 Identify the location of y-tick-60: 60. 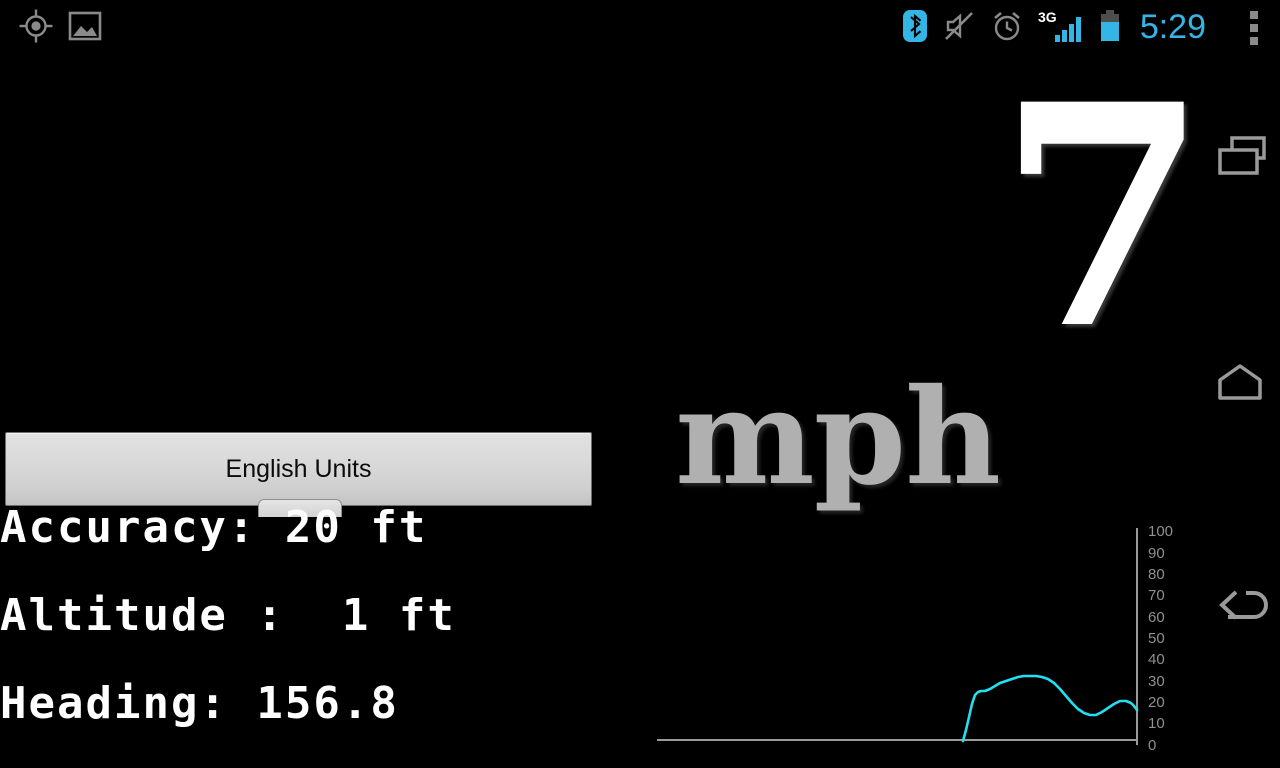
(1156, 617).